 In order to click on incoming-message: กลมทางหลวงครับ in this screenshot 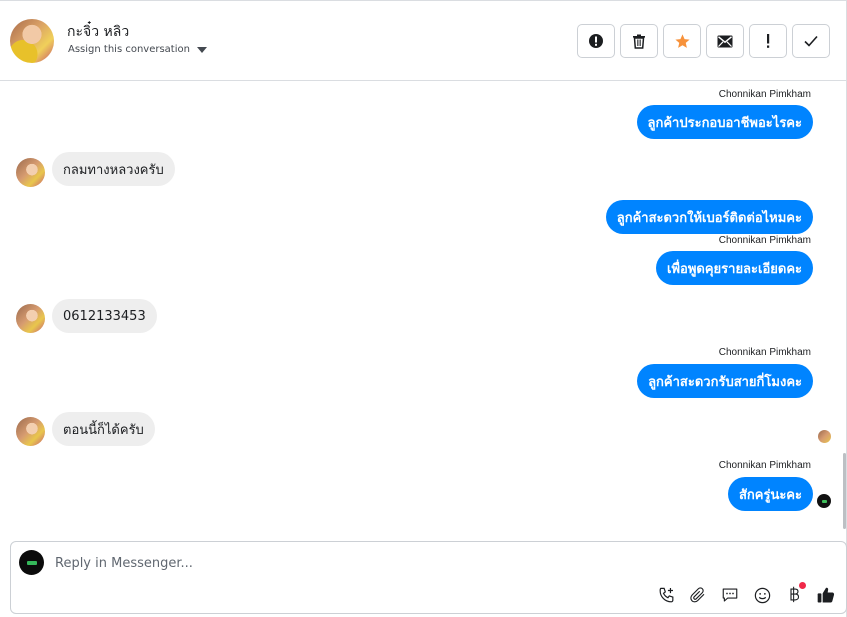, I will do `click(113, 169)`.